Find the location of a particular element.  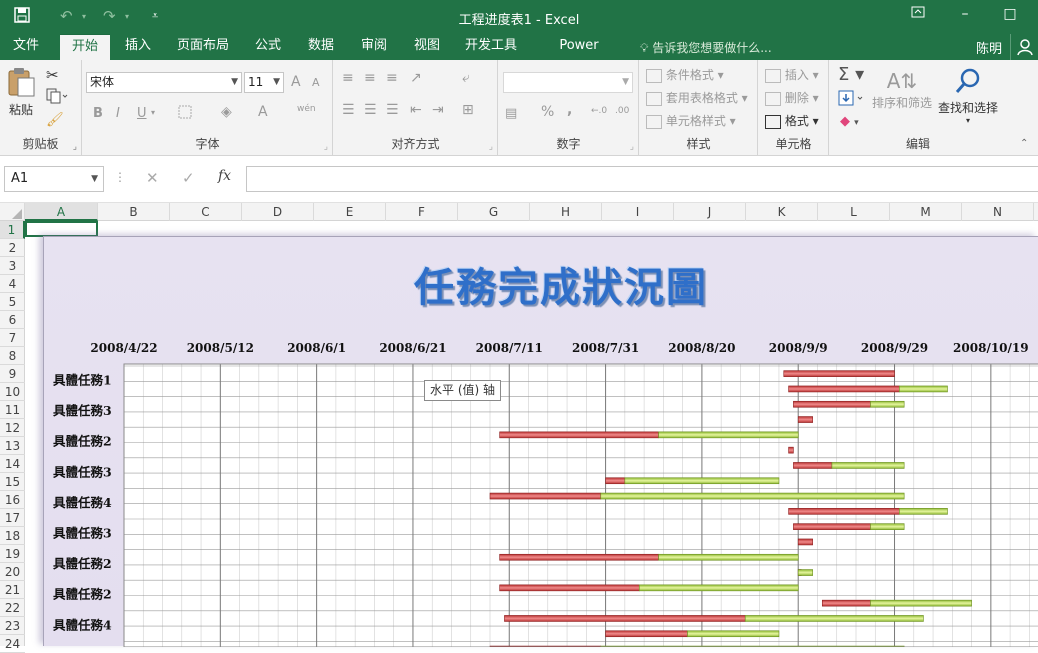

align-right-icon: ☰ is located at coordinates (392, 110).